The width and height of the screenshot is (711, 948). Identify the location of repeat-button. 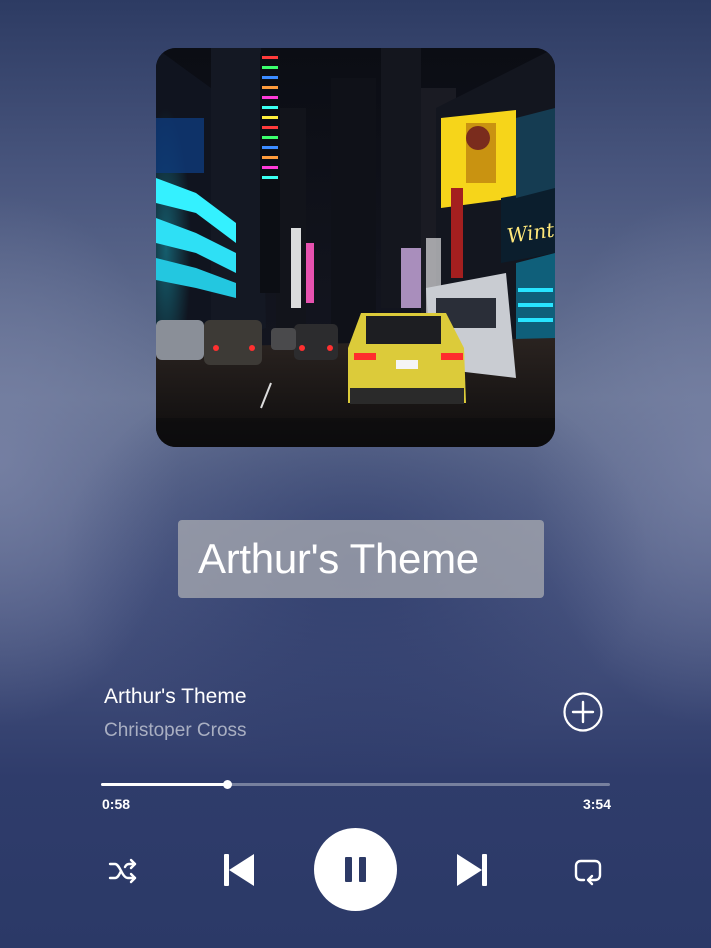
(588, 871).